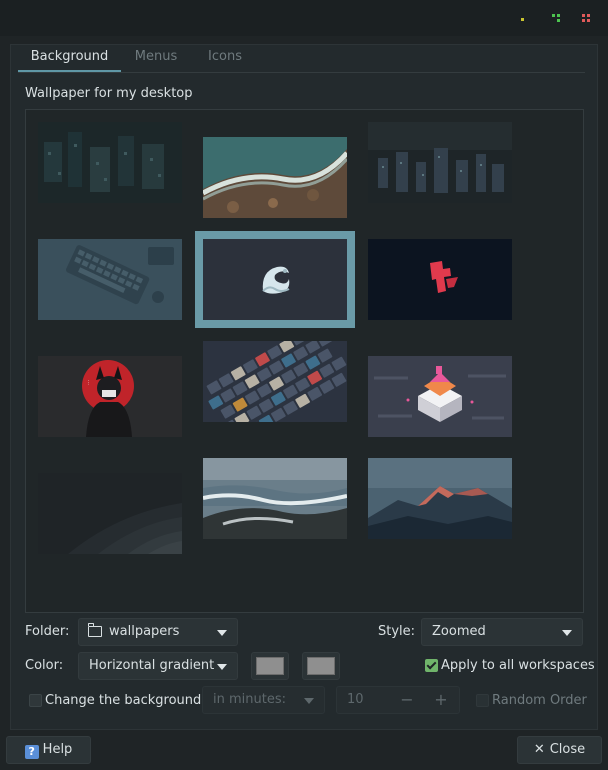  What do you see at coordinates (482, 700) in the screenshot?
I see `random-order-checkbox` at bounding box center [482, 700].